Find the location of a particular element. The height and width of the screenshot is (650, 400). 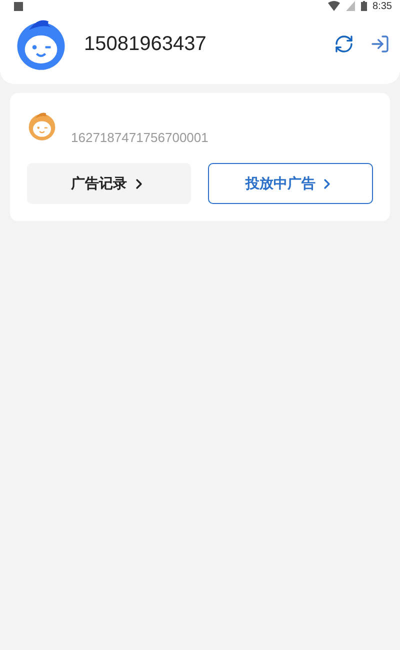

phone-number: 15081963437 is located at coordinates (146, 44).